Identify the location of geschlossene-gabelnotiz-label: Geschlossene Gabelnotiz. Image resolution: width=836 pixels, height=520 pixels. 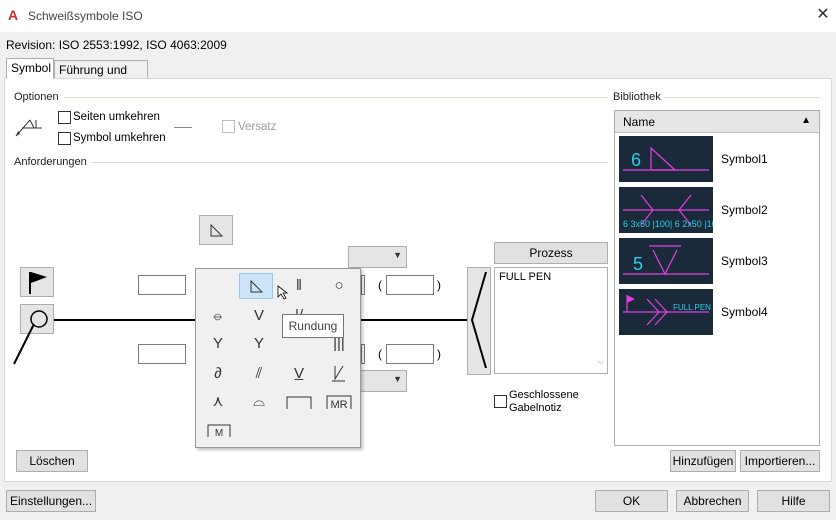
(544, 401).